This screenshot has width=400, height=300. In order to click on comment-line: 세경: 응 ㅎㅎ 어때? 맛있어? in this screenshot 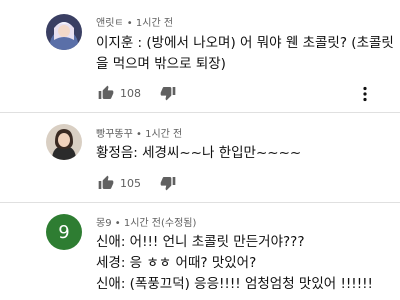, I will do `click(176, 263)`.